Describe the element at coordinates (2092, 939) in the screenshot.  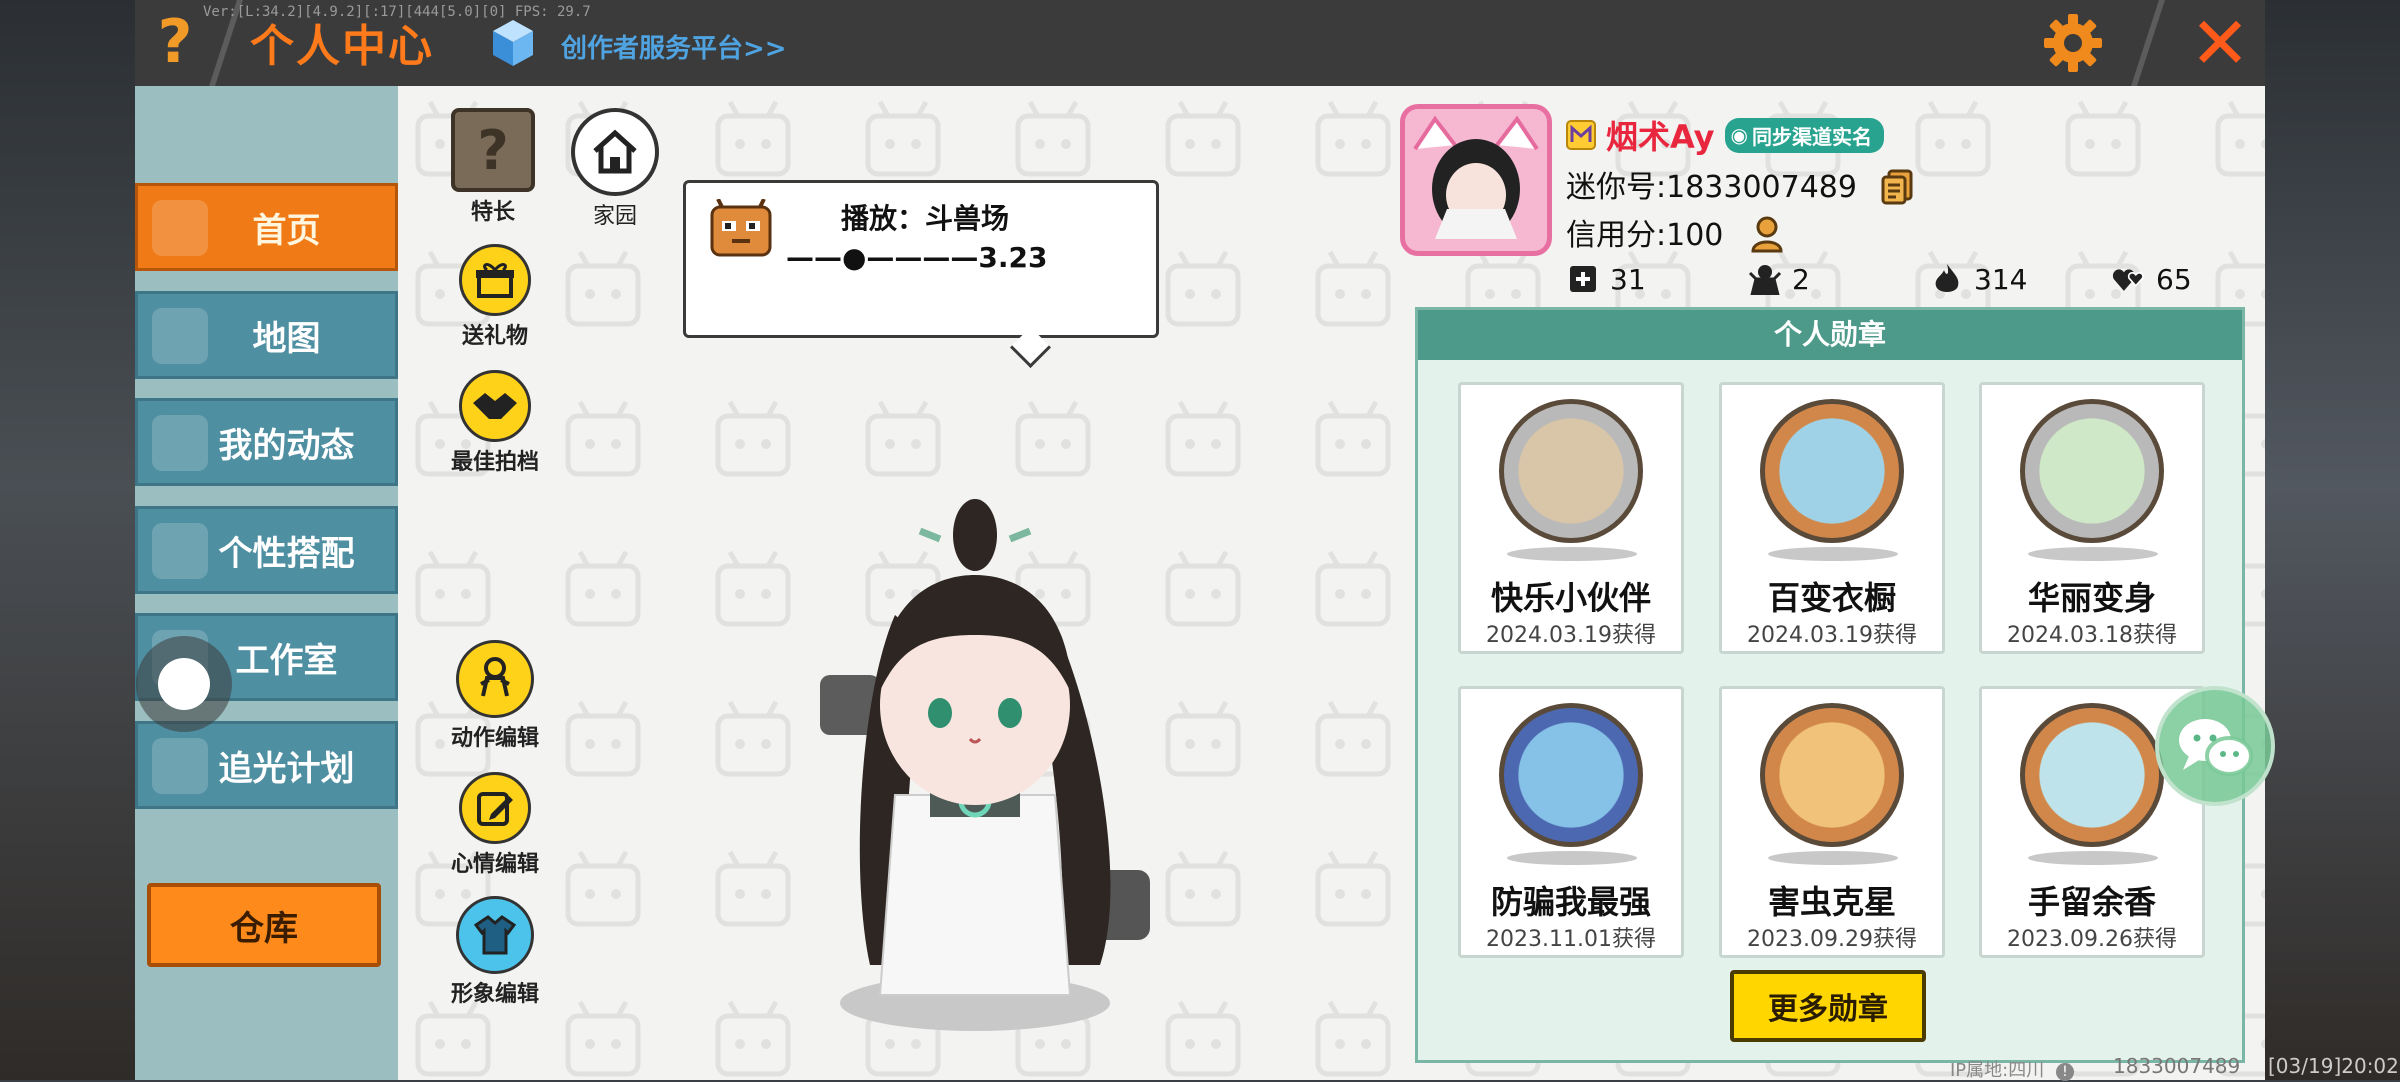
I see `medal-date: 2023.09.26获得` at that location.